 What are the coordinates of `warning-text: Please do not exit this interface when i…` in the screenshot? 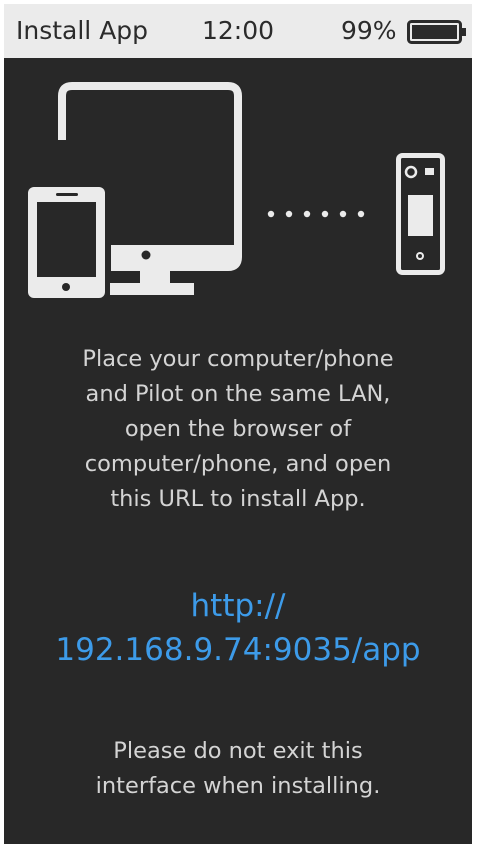 It's located at (238, 769).